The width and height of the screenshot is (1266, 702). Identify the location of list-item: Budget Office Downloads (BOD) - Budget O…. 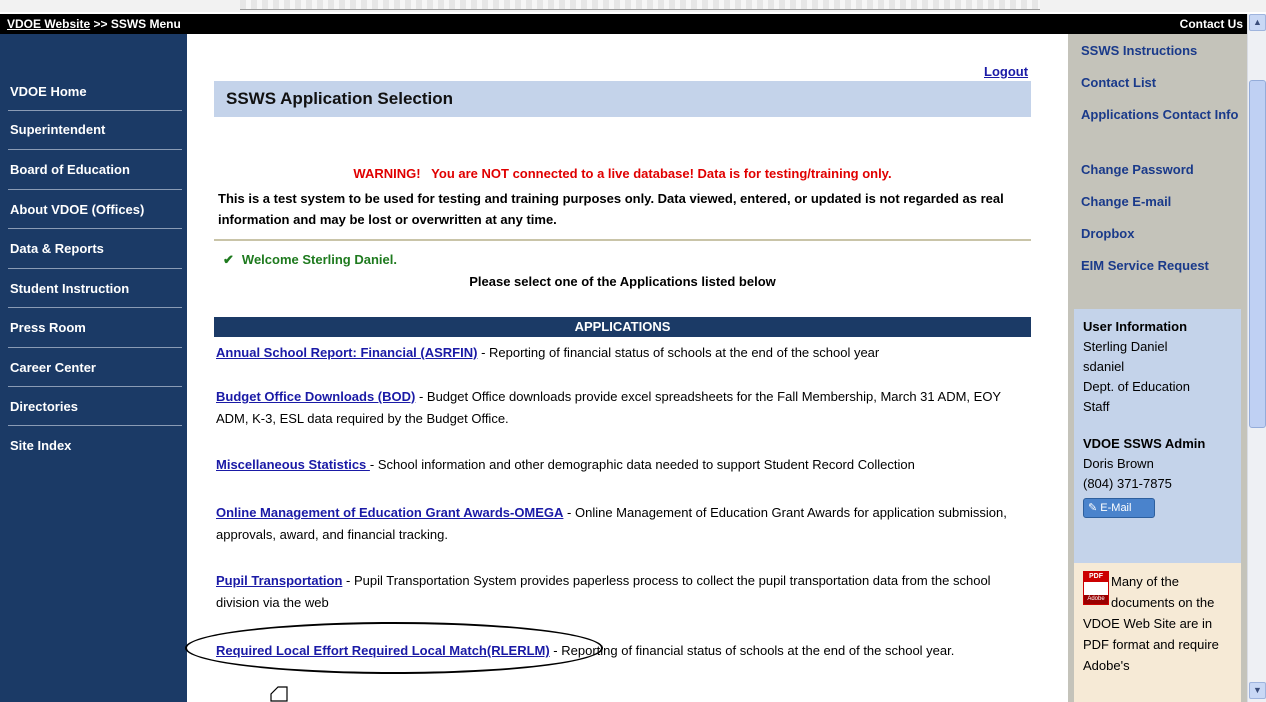
(623, 408).